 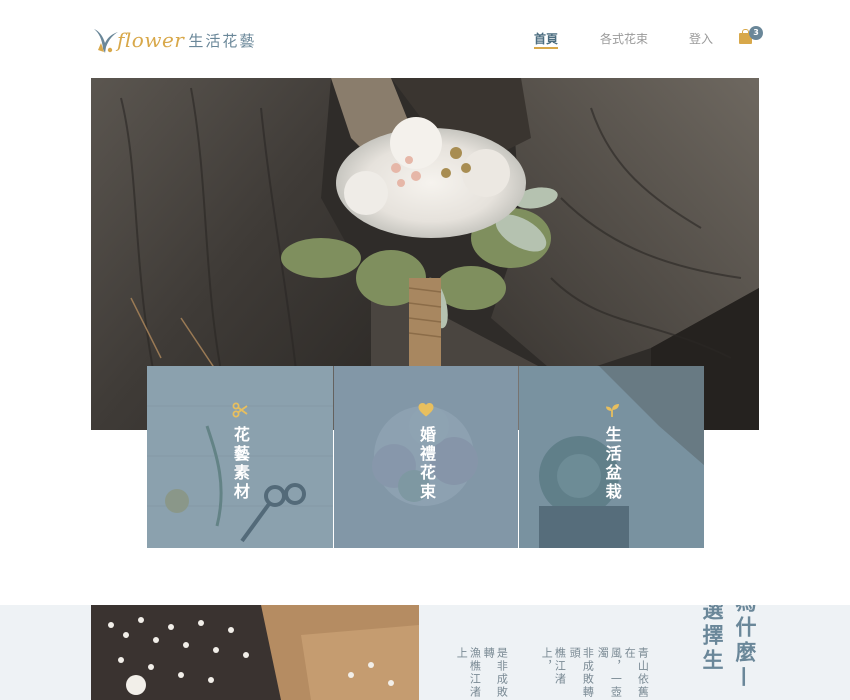 What do you see at coordinates (612, 464) in the screenshot?
I see `category-label: 生活盆栽` at bounding box center [612, 464].